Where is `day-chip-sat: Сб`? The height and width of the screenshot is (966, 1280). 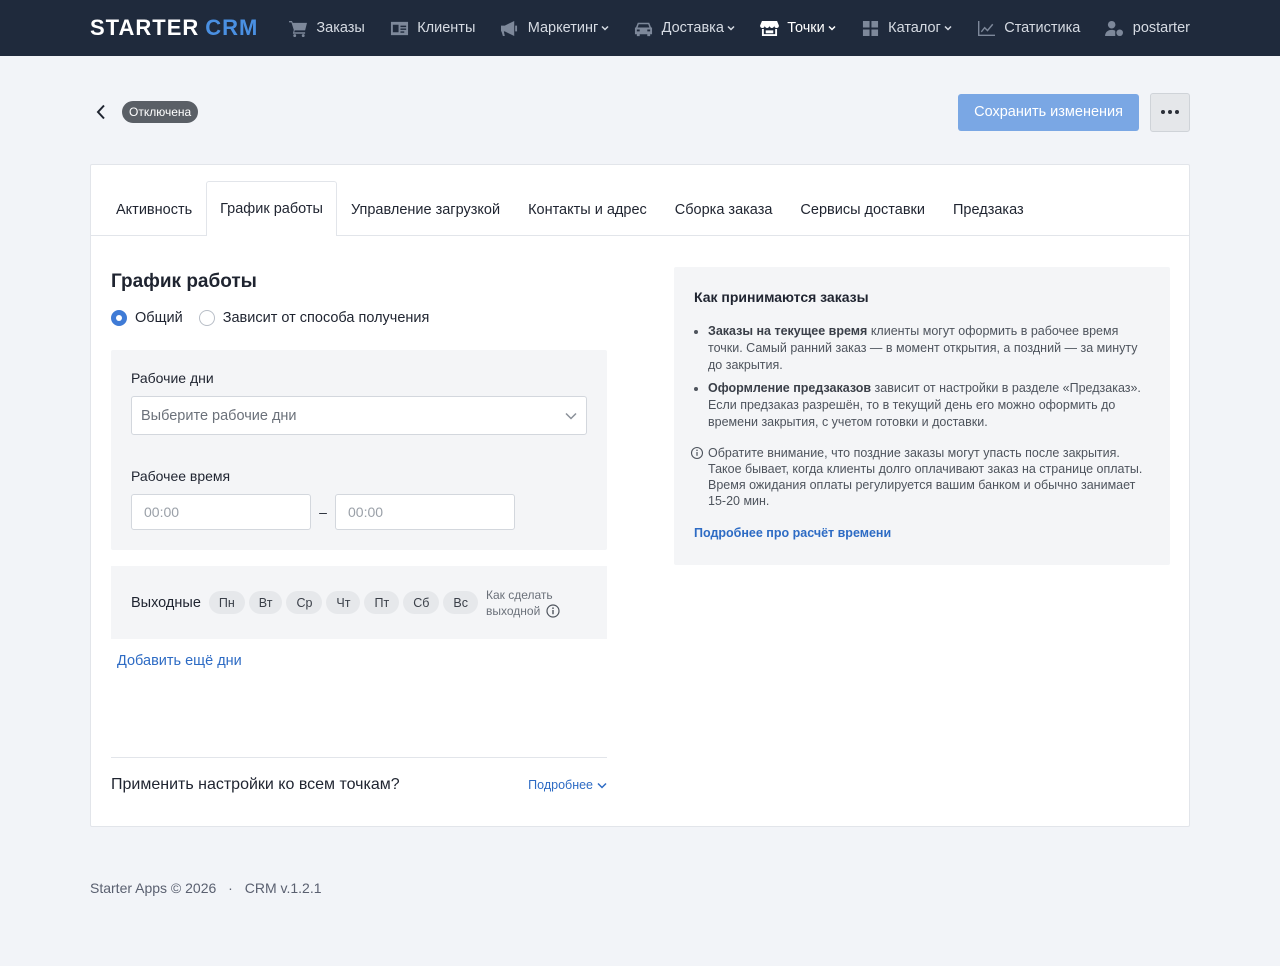 day-chip-sat: Сб is located at coordinates (421, 602).